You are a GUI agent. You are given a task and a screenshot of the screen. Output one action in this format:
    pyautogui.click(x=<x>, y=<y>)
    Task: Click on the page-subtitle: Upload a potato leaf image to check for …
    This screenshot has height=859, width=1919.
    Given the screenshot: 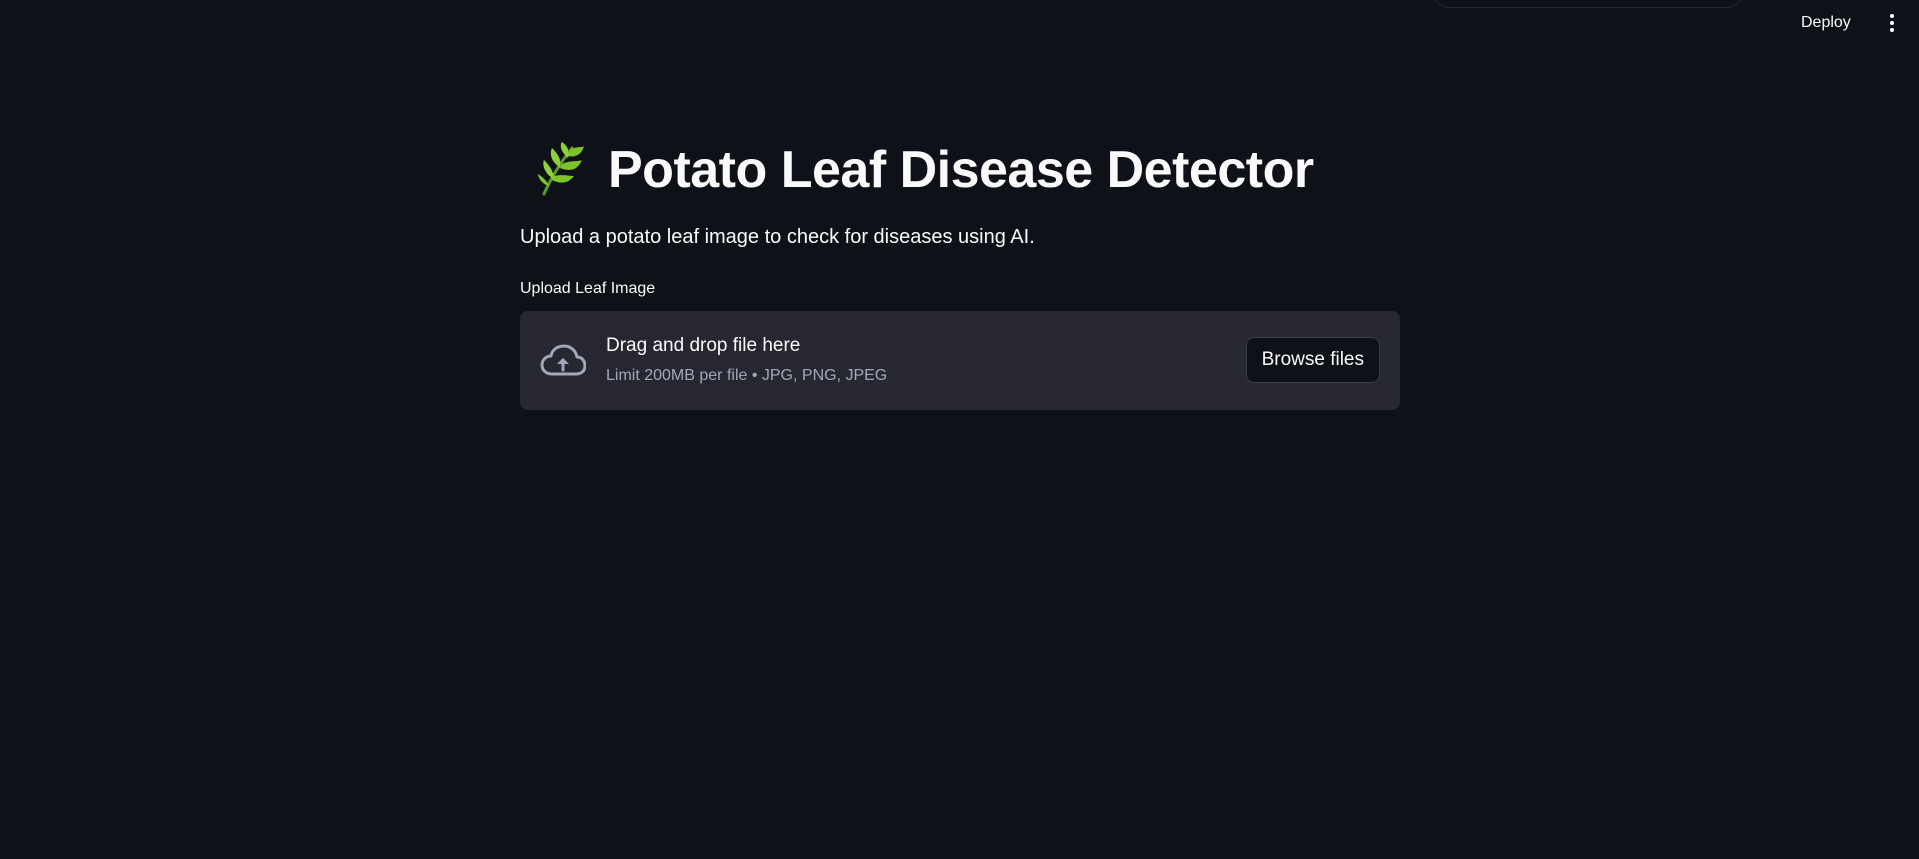 What is the action you would take?
    pyautogui.click(x=777, y=237)
    